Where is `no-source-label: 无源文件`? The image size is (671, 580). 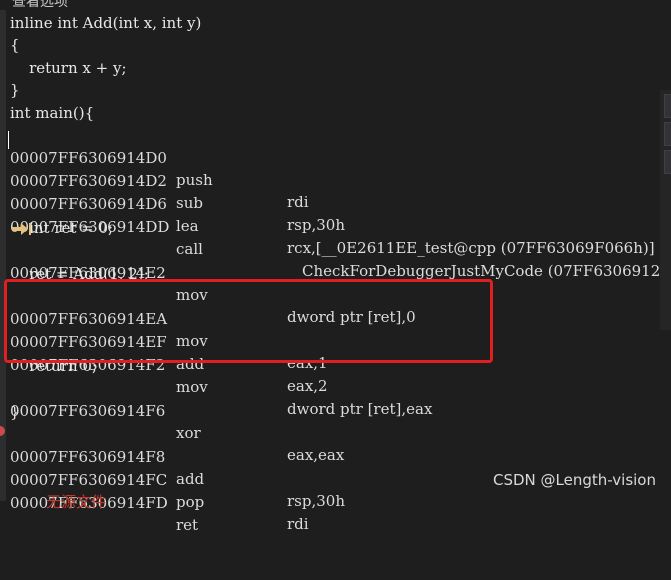 no-source-label: 无源文件 is located at coordinates (76, 501).